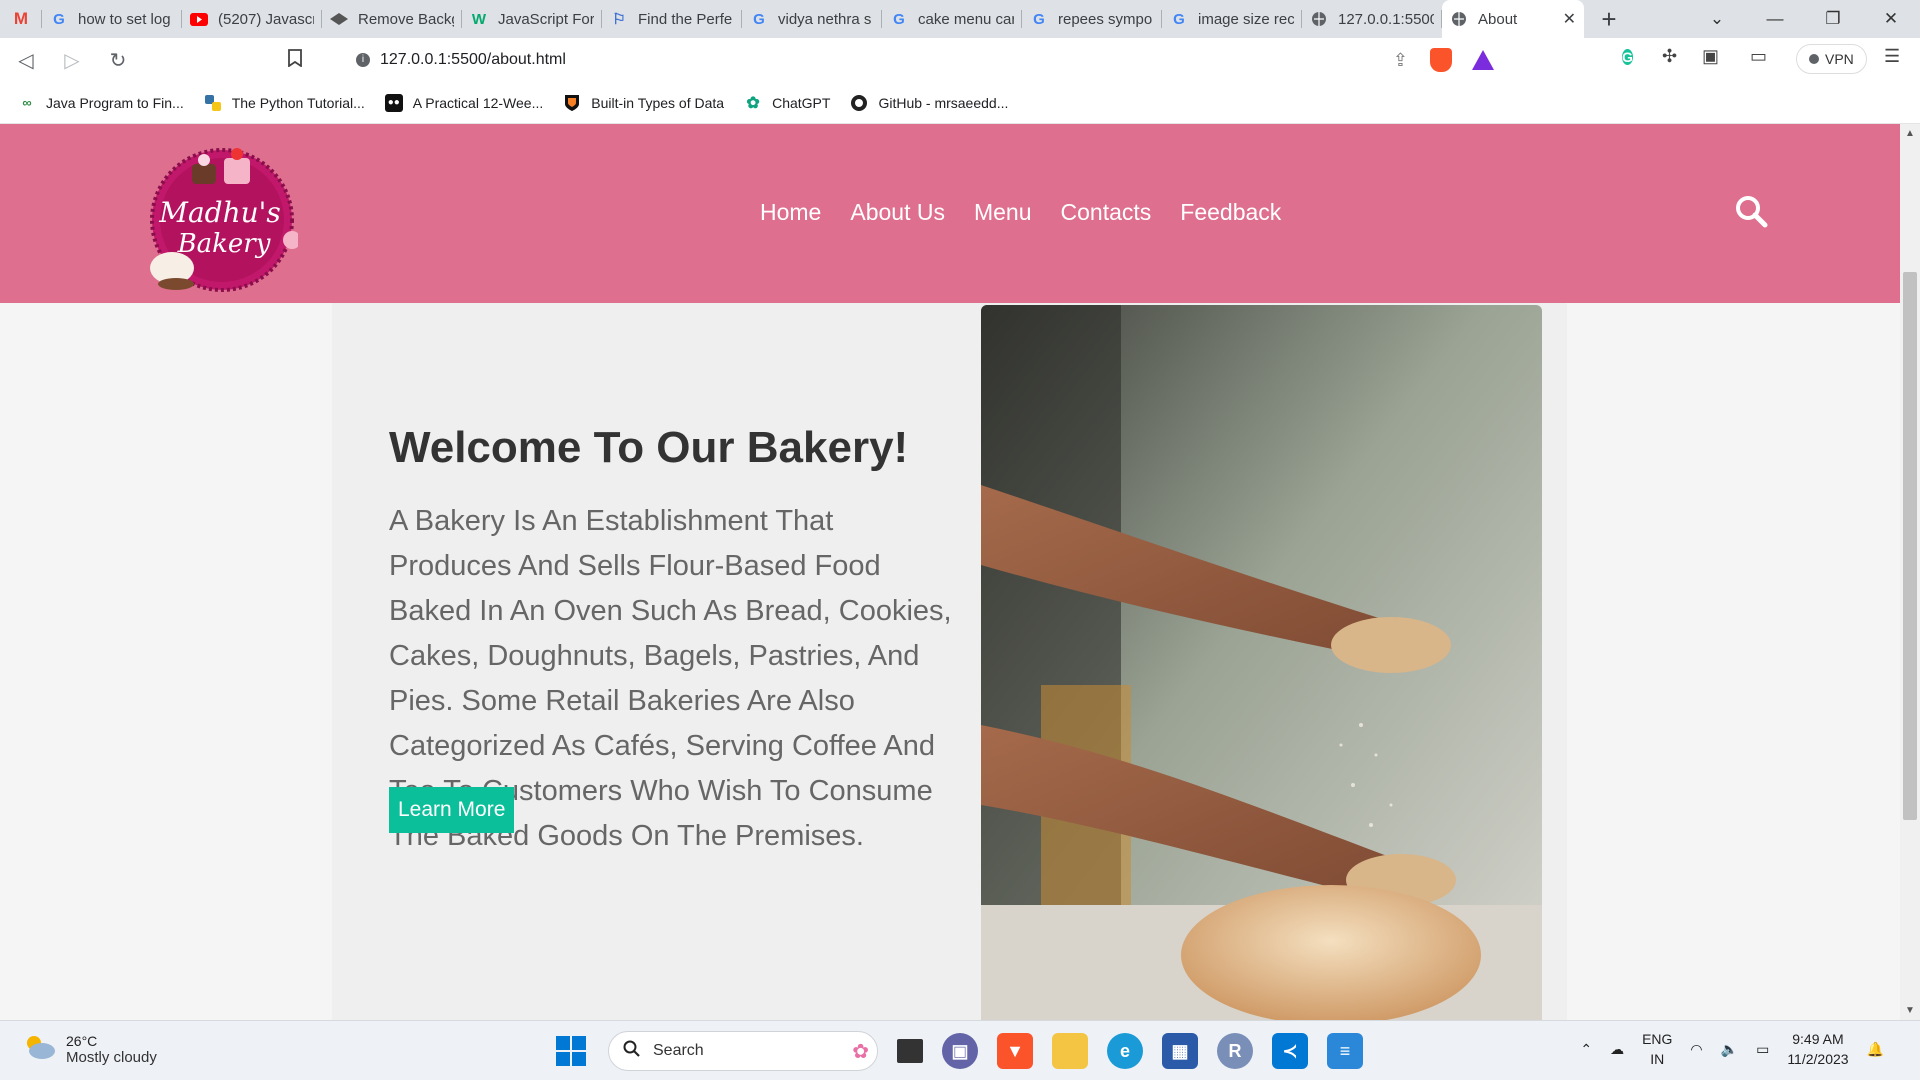  I want to click on globe-icon, so click(1319, 19).